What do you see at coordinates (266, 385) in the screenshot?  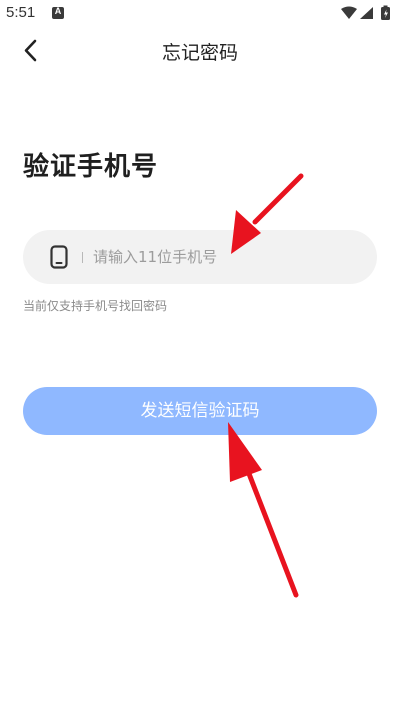 I see `annotation-arrows` at bounding box center [266, 385].